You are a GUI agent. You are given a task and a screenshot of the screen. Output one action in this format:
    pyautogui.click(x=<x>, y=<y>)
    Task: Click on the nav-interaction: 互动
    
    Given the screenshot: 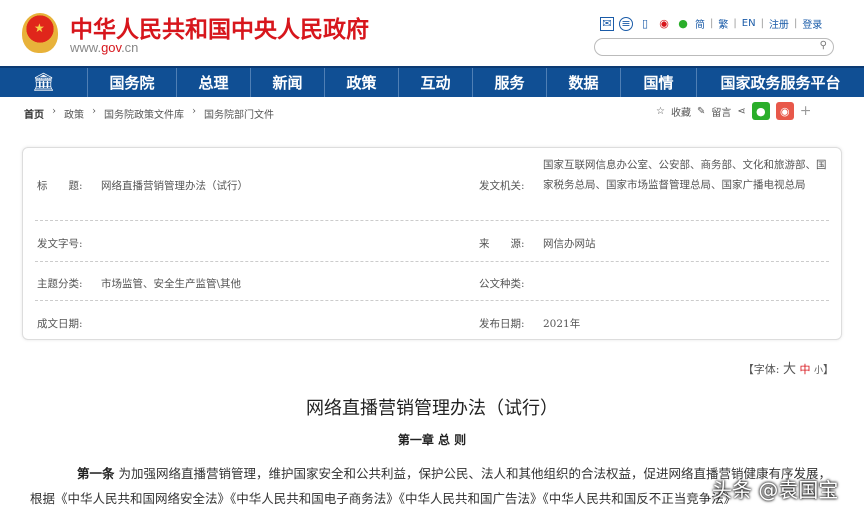 What is the action you would take?
    pyautogui.click(x=436, y=82)
    